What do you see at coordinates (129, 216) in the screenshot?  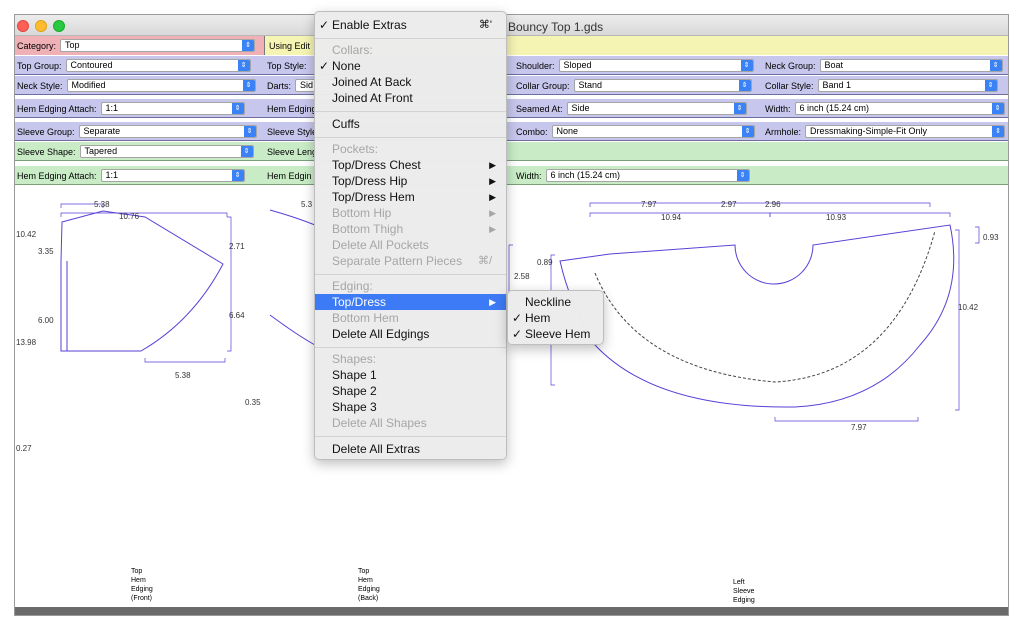 I see `dim-label: 10.76` at bounding box center [129, 216].